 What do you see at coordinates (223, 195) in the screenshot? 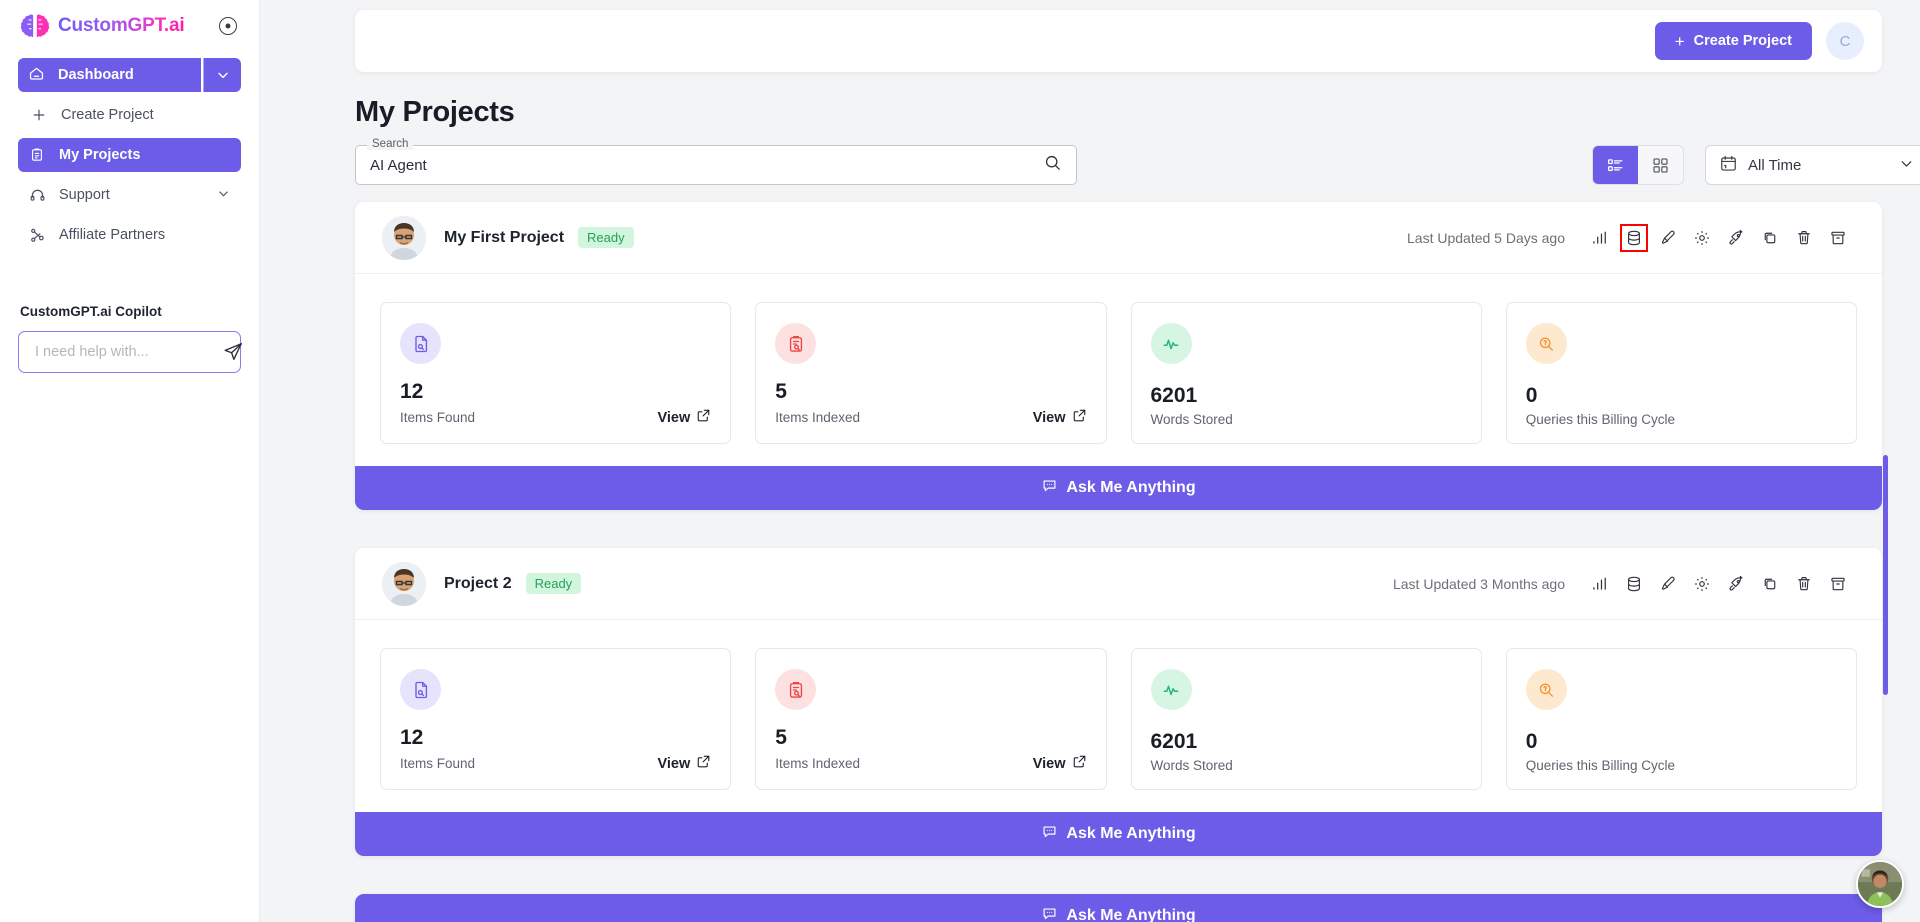
I see `support-chevron-down-icon` at bounding box center [223, 195].